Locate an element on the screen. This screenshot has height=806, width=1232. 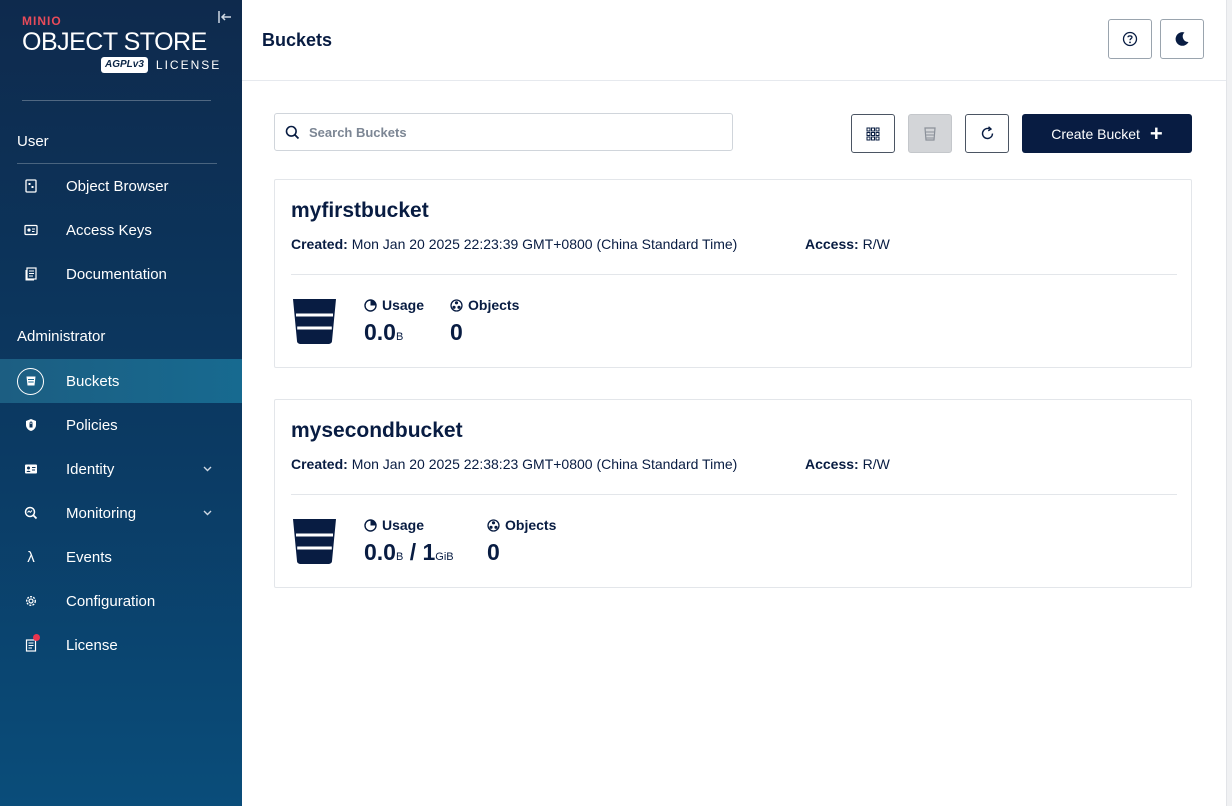
sidebar-item-access-keys: Access Keys is located at coordinates (121, 230).